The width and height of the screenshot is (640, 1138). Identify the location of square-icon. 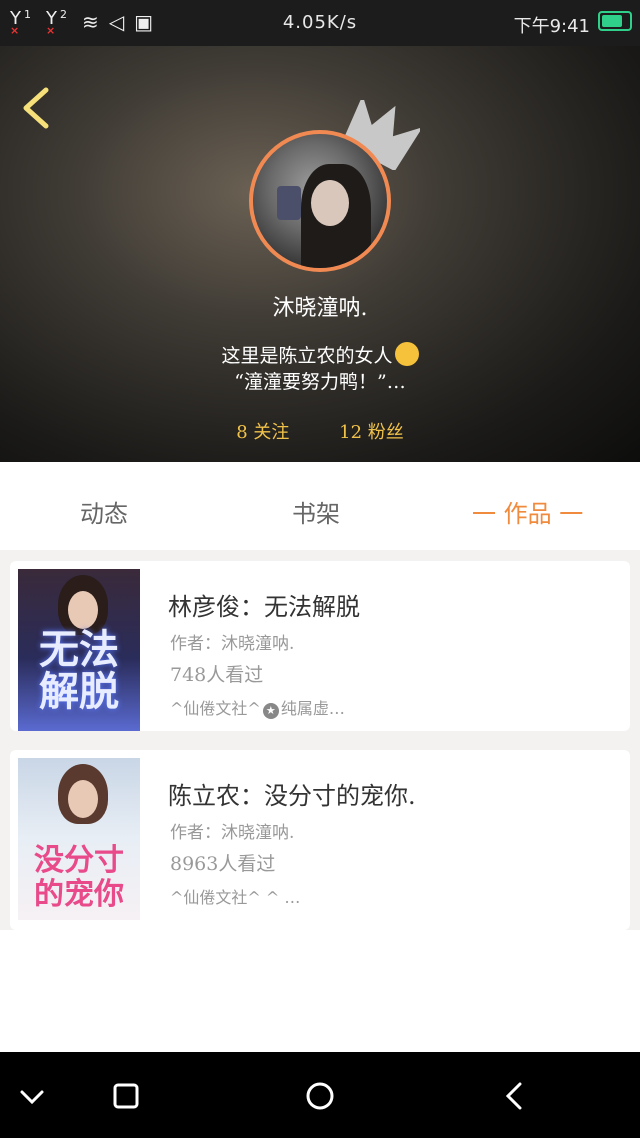
(126, 1096).